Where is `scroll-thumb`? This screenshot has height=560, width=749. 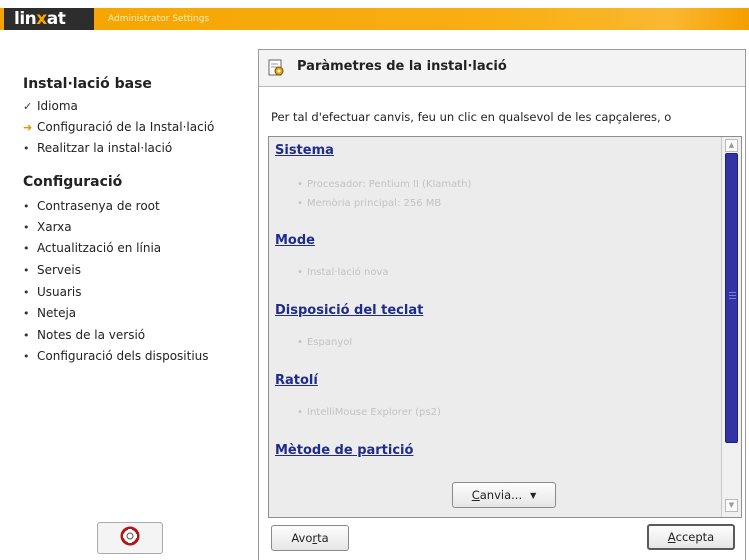
scroll-thumb is located at coordinates (731, 298).